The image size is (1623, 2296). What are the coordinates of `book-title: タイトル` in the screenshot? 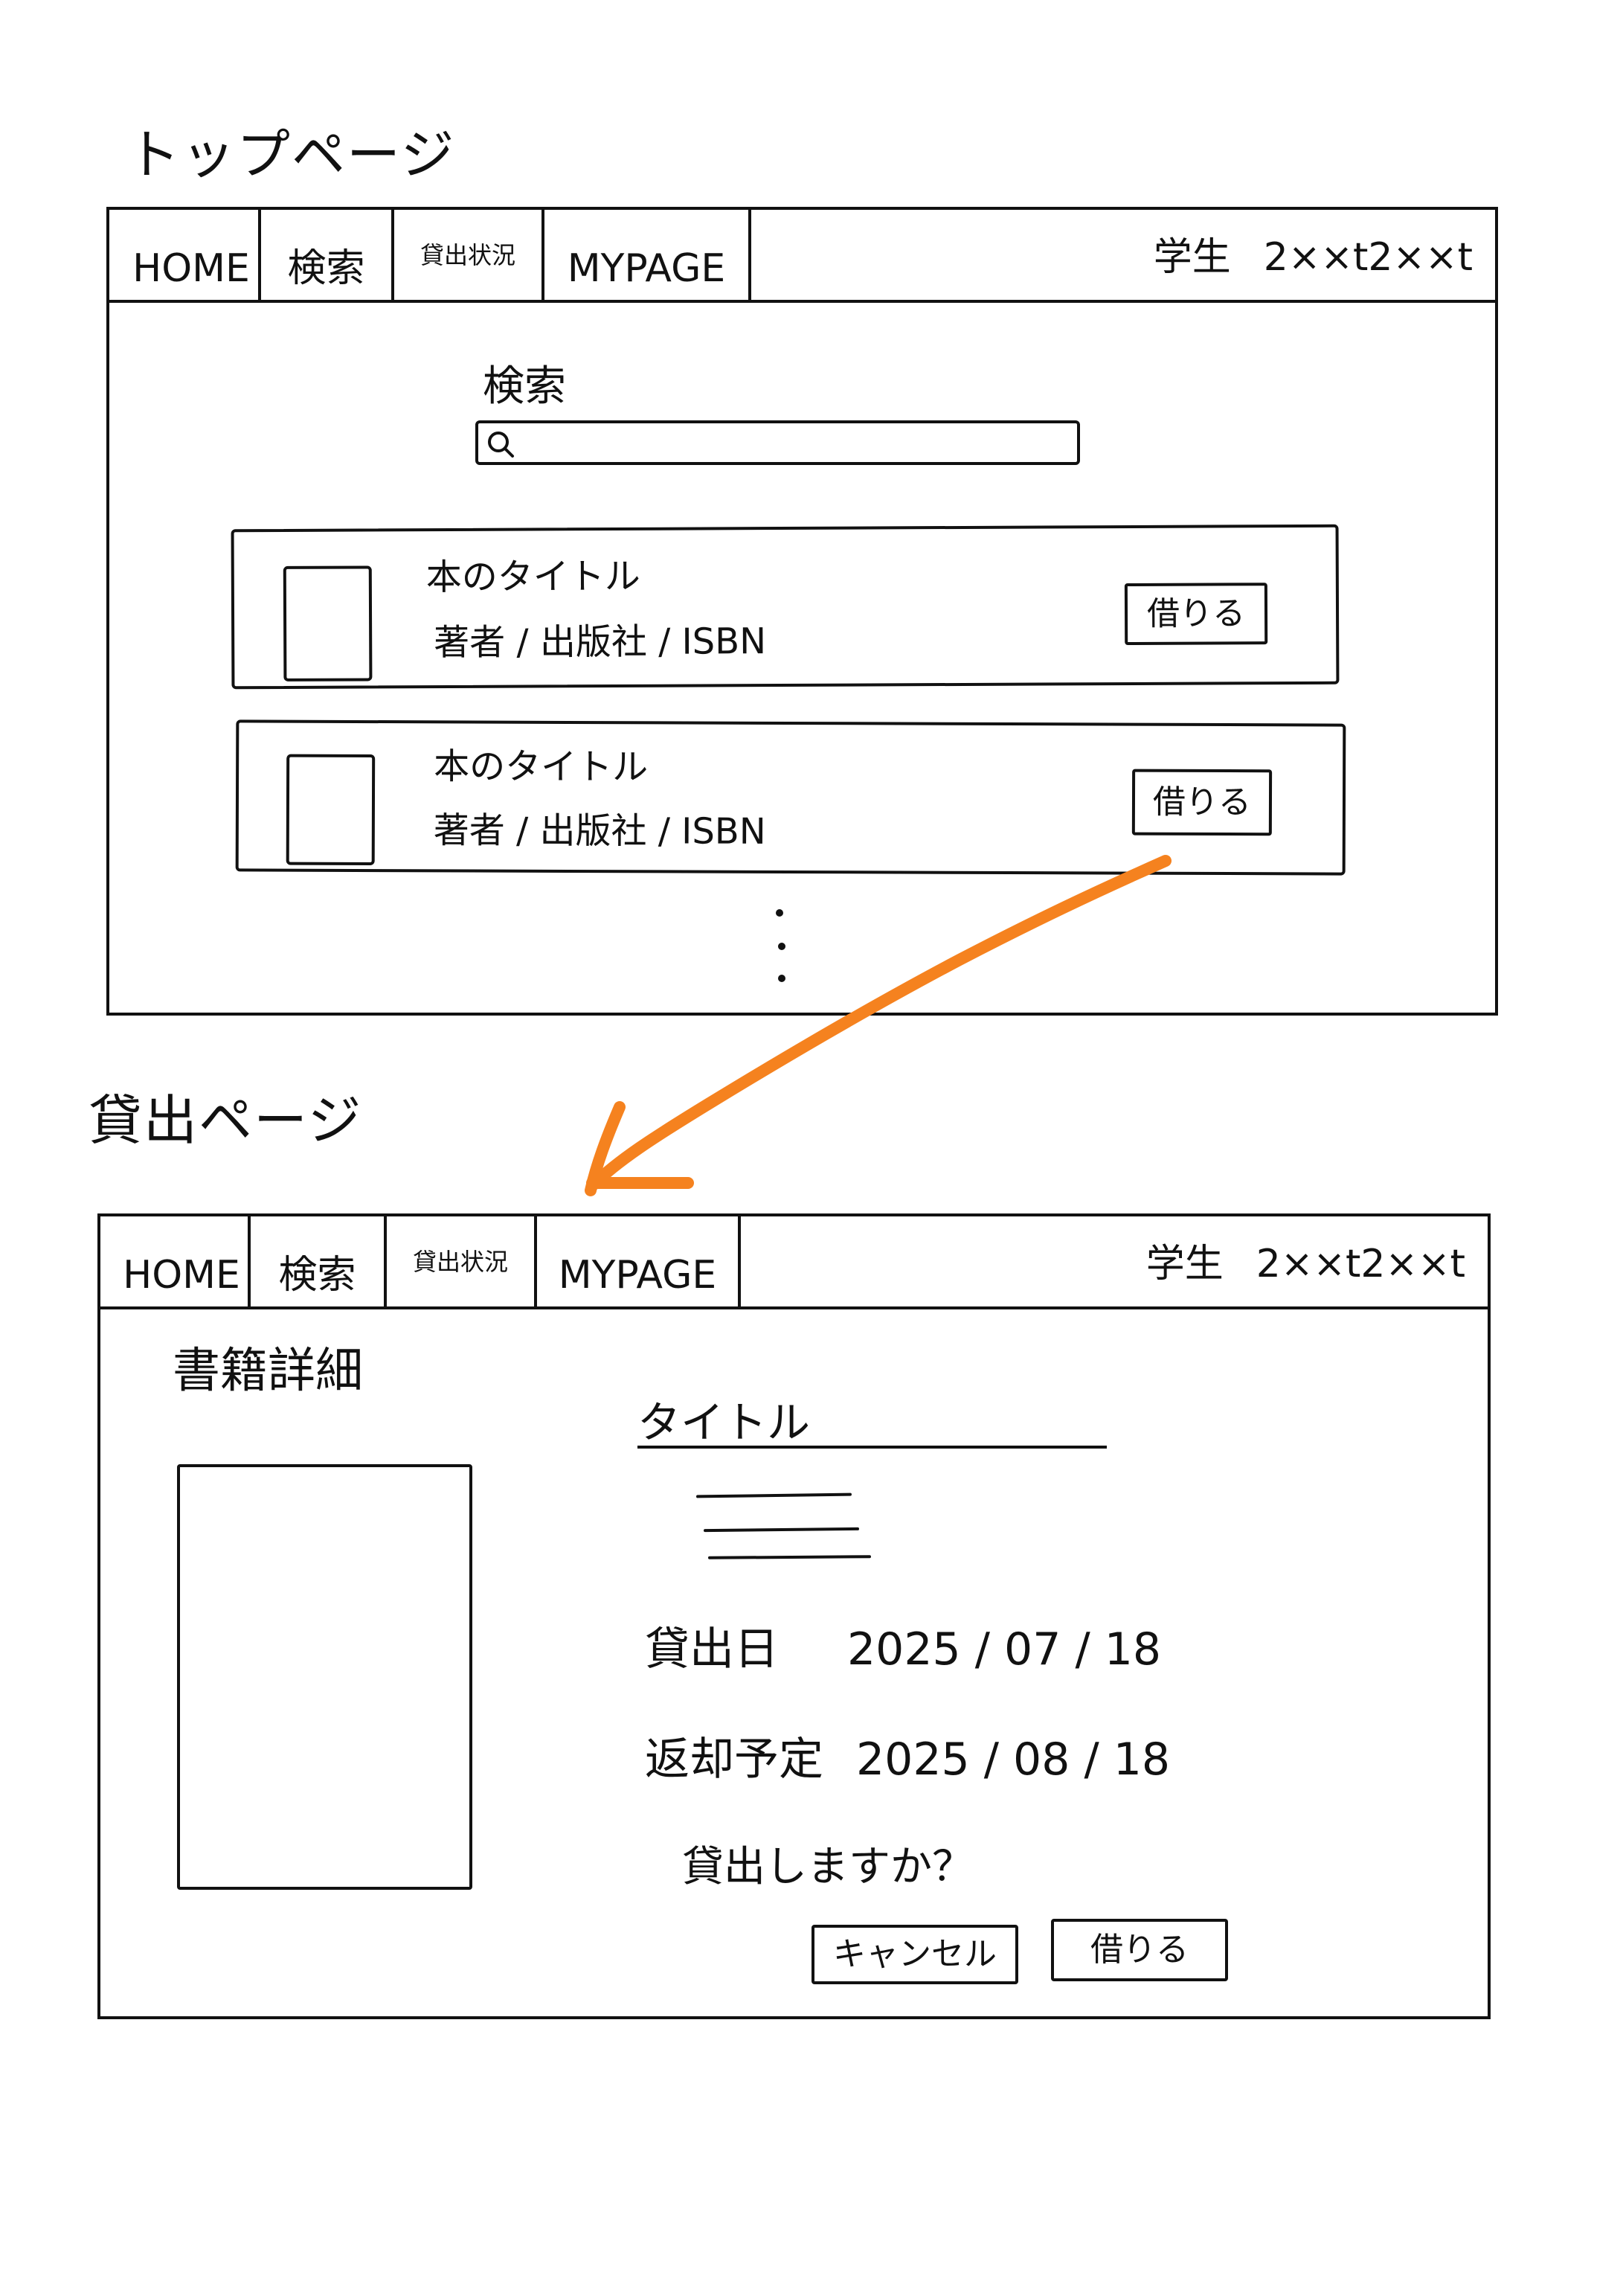 It's located at (872, 1425).